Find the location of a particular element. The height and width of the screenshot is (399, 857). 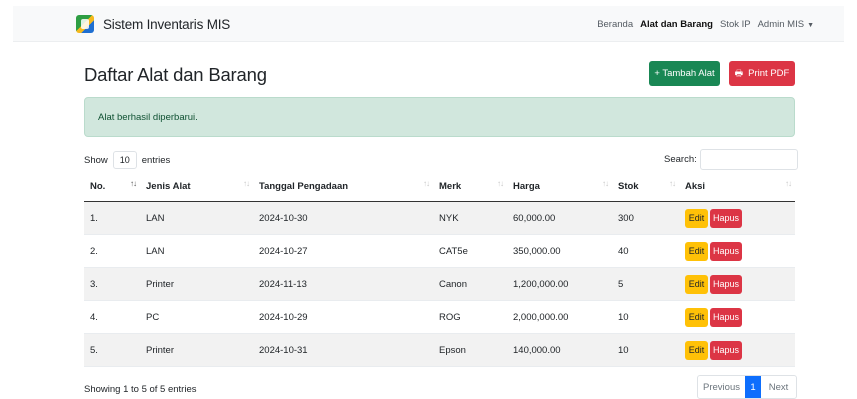

cell-merk: Canon is located at coordinates (453, 284).